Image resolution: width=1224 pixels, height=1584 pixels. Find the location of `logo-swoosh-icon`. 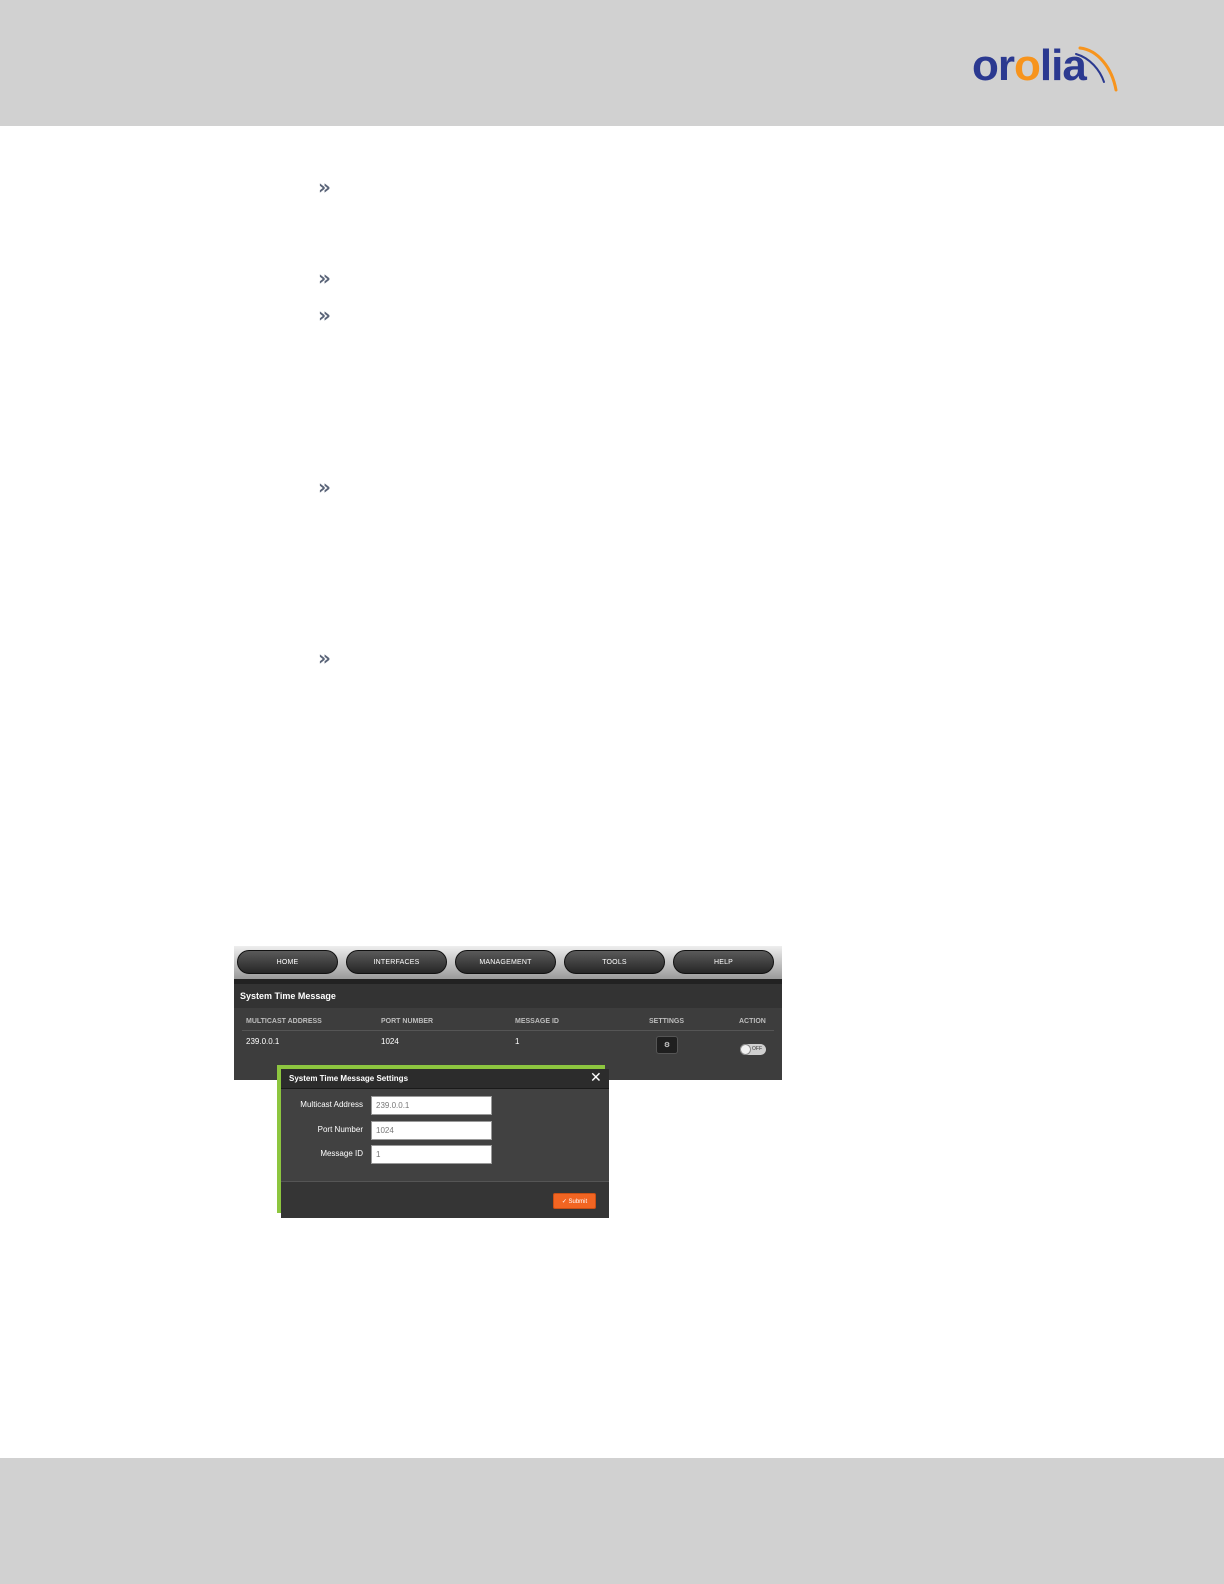

logo-swoosh-icon is located at coordinates (1096, 69).